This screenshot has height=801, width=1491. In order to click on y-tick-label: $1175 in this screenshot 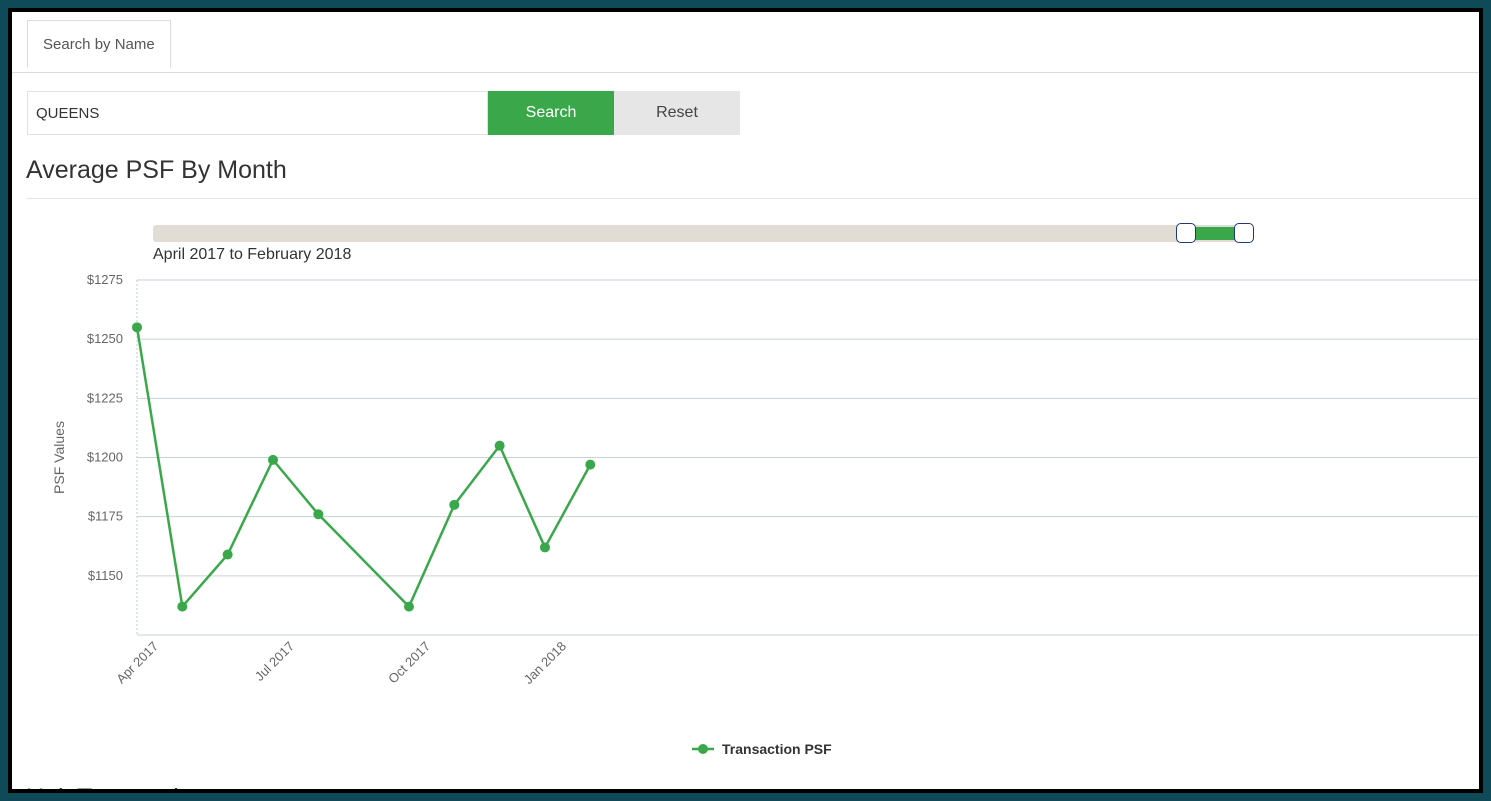, I will do `click(105, 516)`.